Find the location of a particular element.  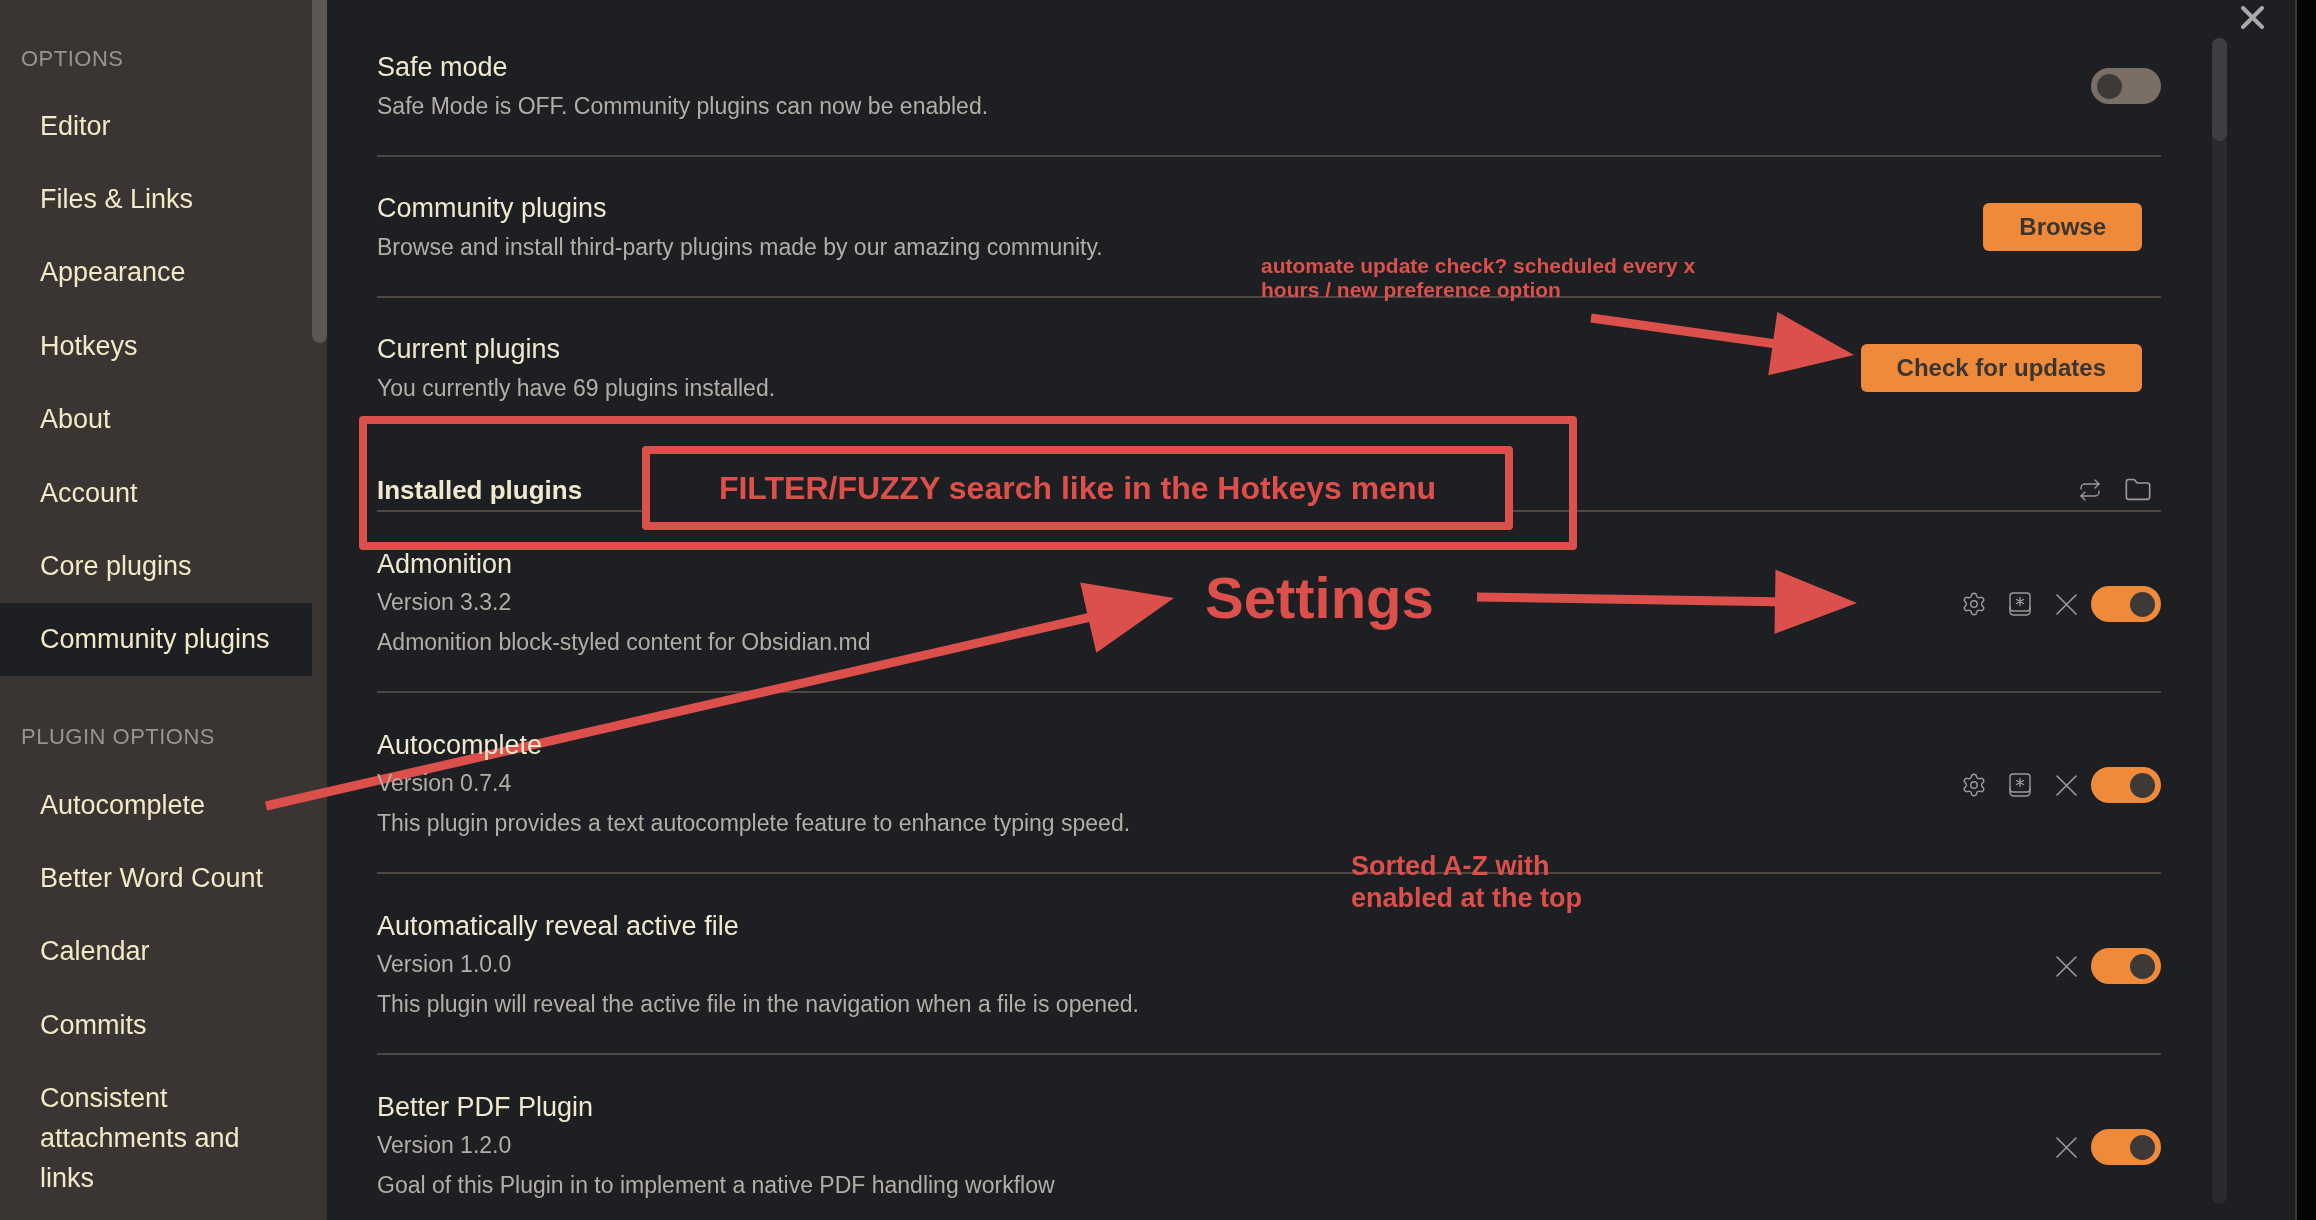

section-heading: Installed plugins is located at coordinates (480, 490).